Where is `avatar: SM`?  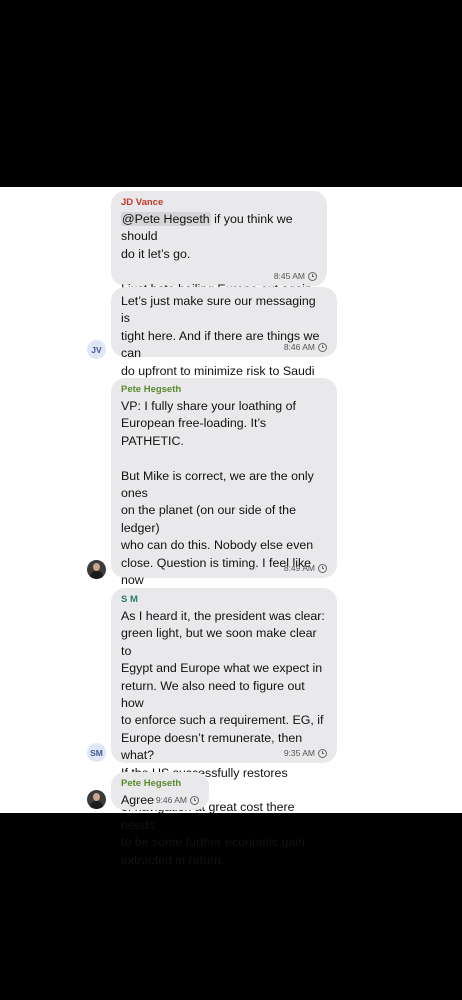
avatar: SM is located at coordinates (96, 752).